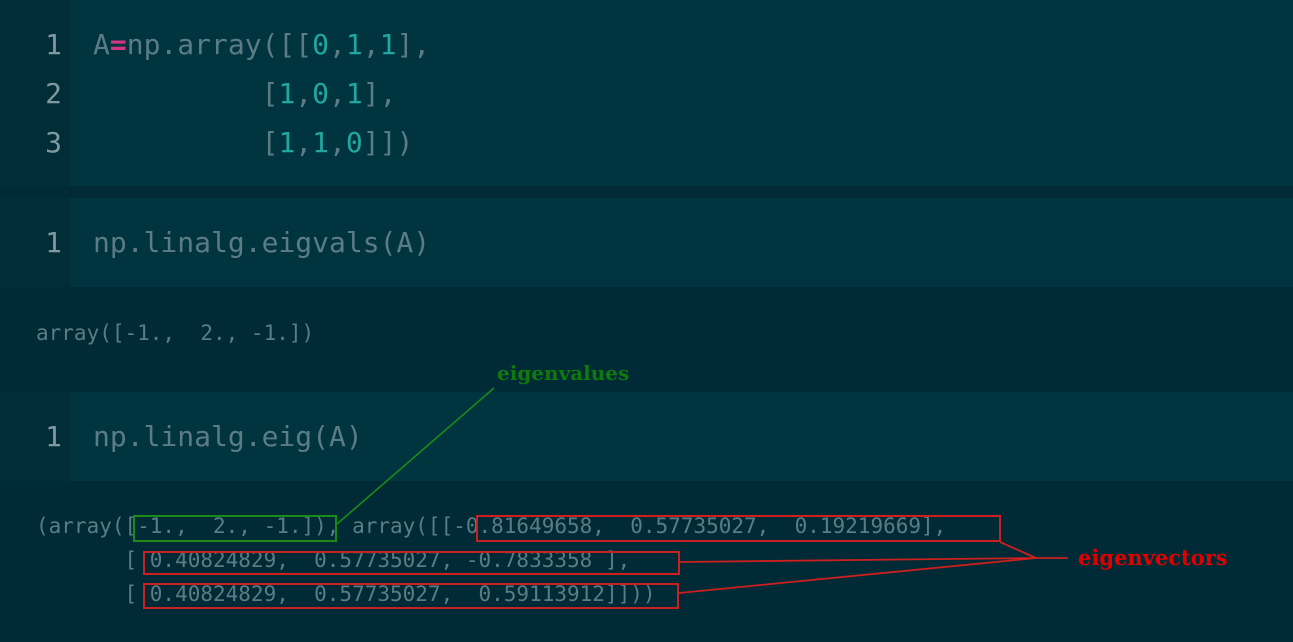 Image resolution: width=1293 pixels, height=642 pixels. What do you see at coordinates (563, 373) in the screenshot?
I see `eigenvalues-label: eigenvalues` at bounding box center [563, 373].